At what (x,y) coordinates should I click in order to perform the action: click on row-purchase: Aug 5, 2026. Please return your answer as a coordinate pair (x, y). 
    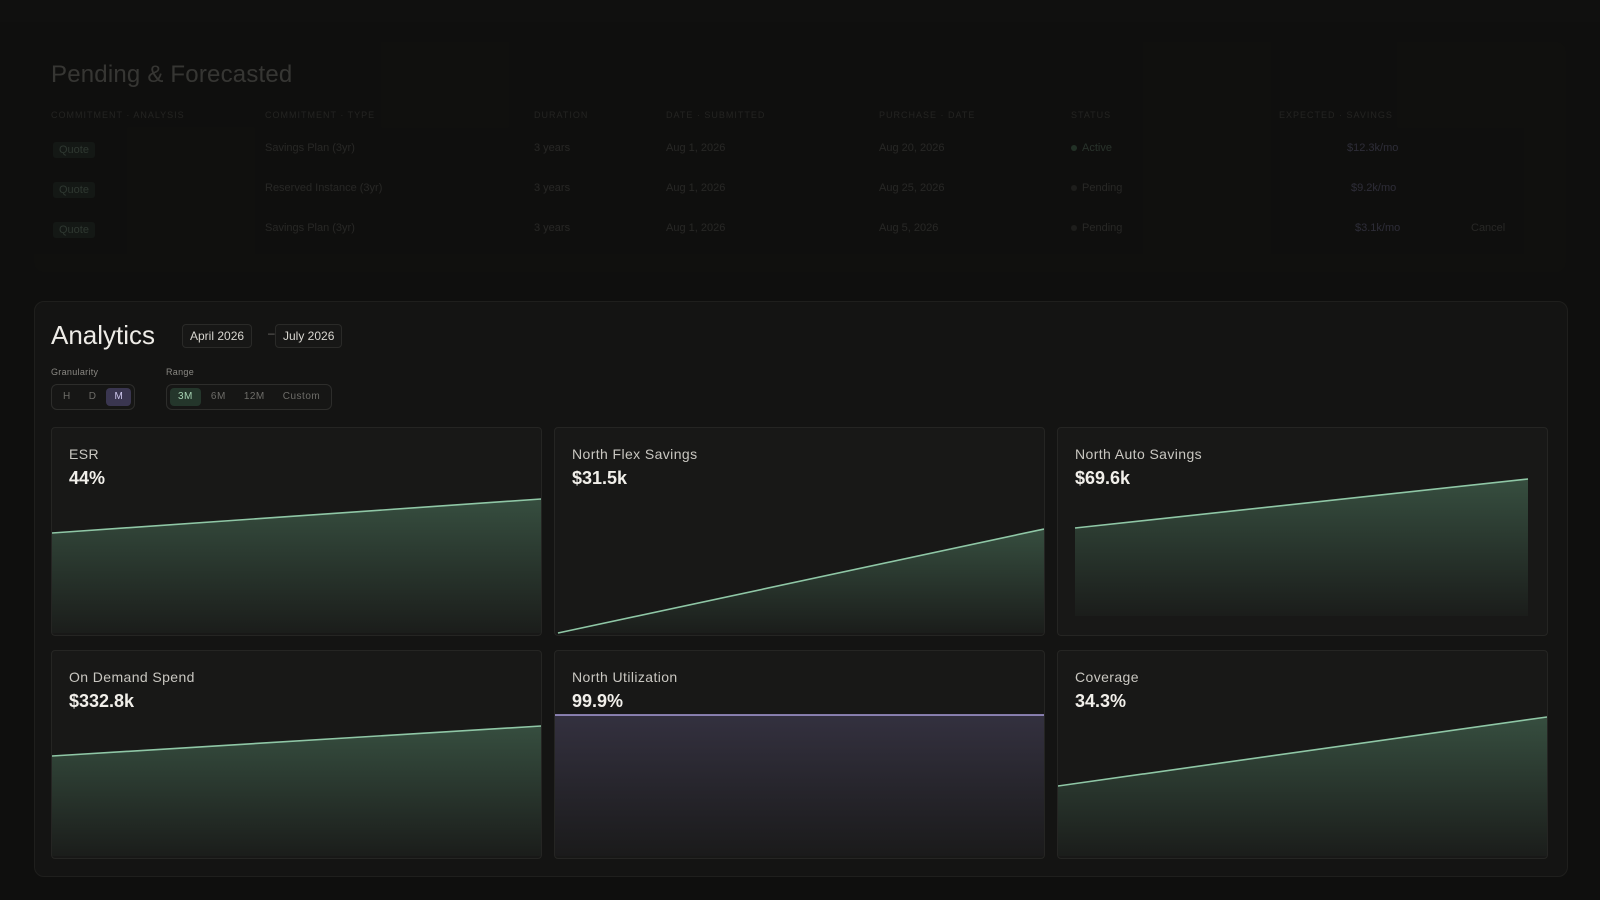
    Looking at the image, I should click on (909, 228).